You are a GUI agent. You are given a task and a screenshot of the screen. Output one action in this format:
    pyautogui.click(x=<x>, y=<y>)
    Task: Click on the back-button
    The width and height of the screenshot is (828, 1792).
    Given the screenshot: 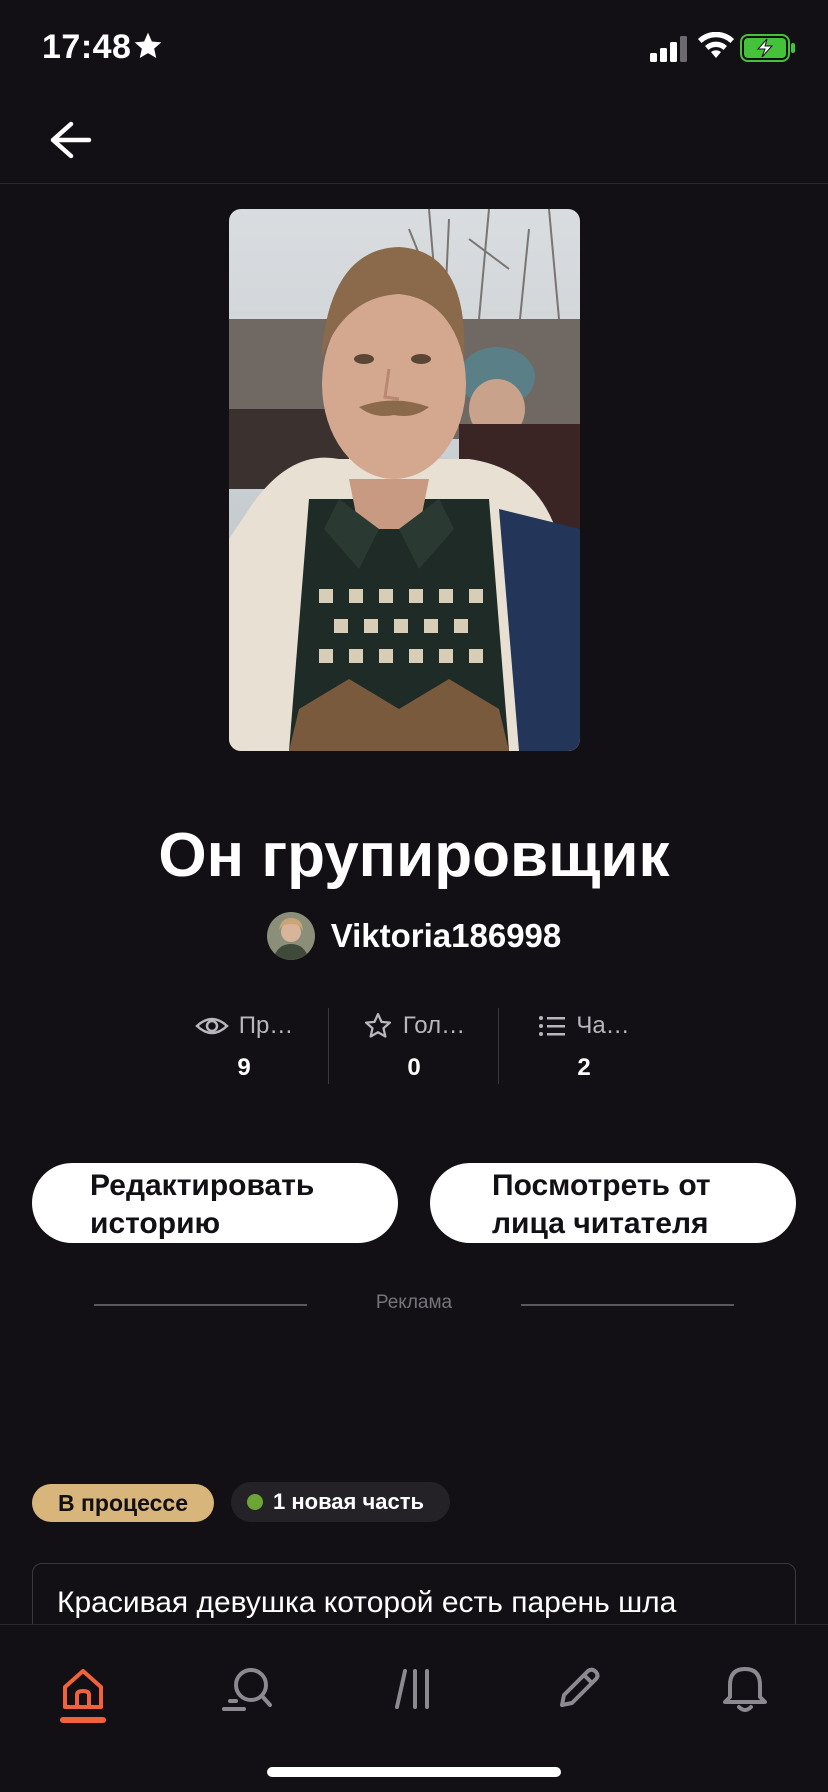 What is the action you would take?
    pyautogui.click(x=70, y=140)
    